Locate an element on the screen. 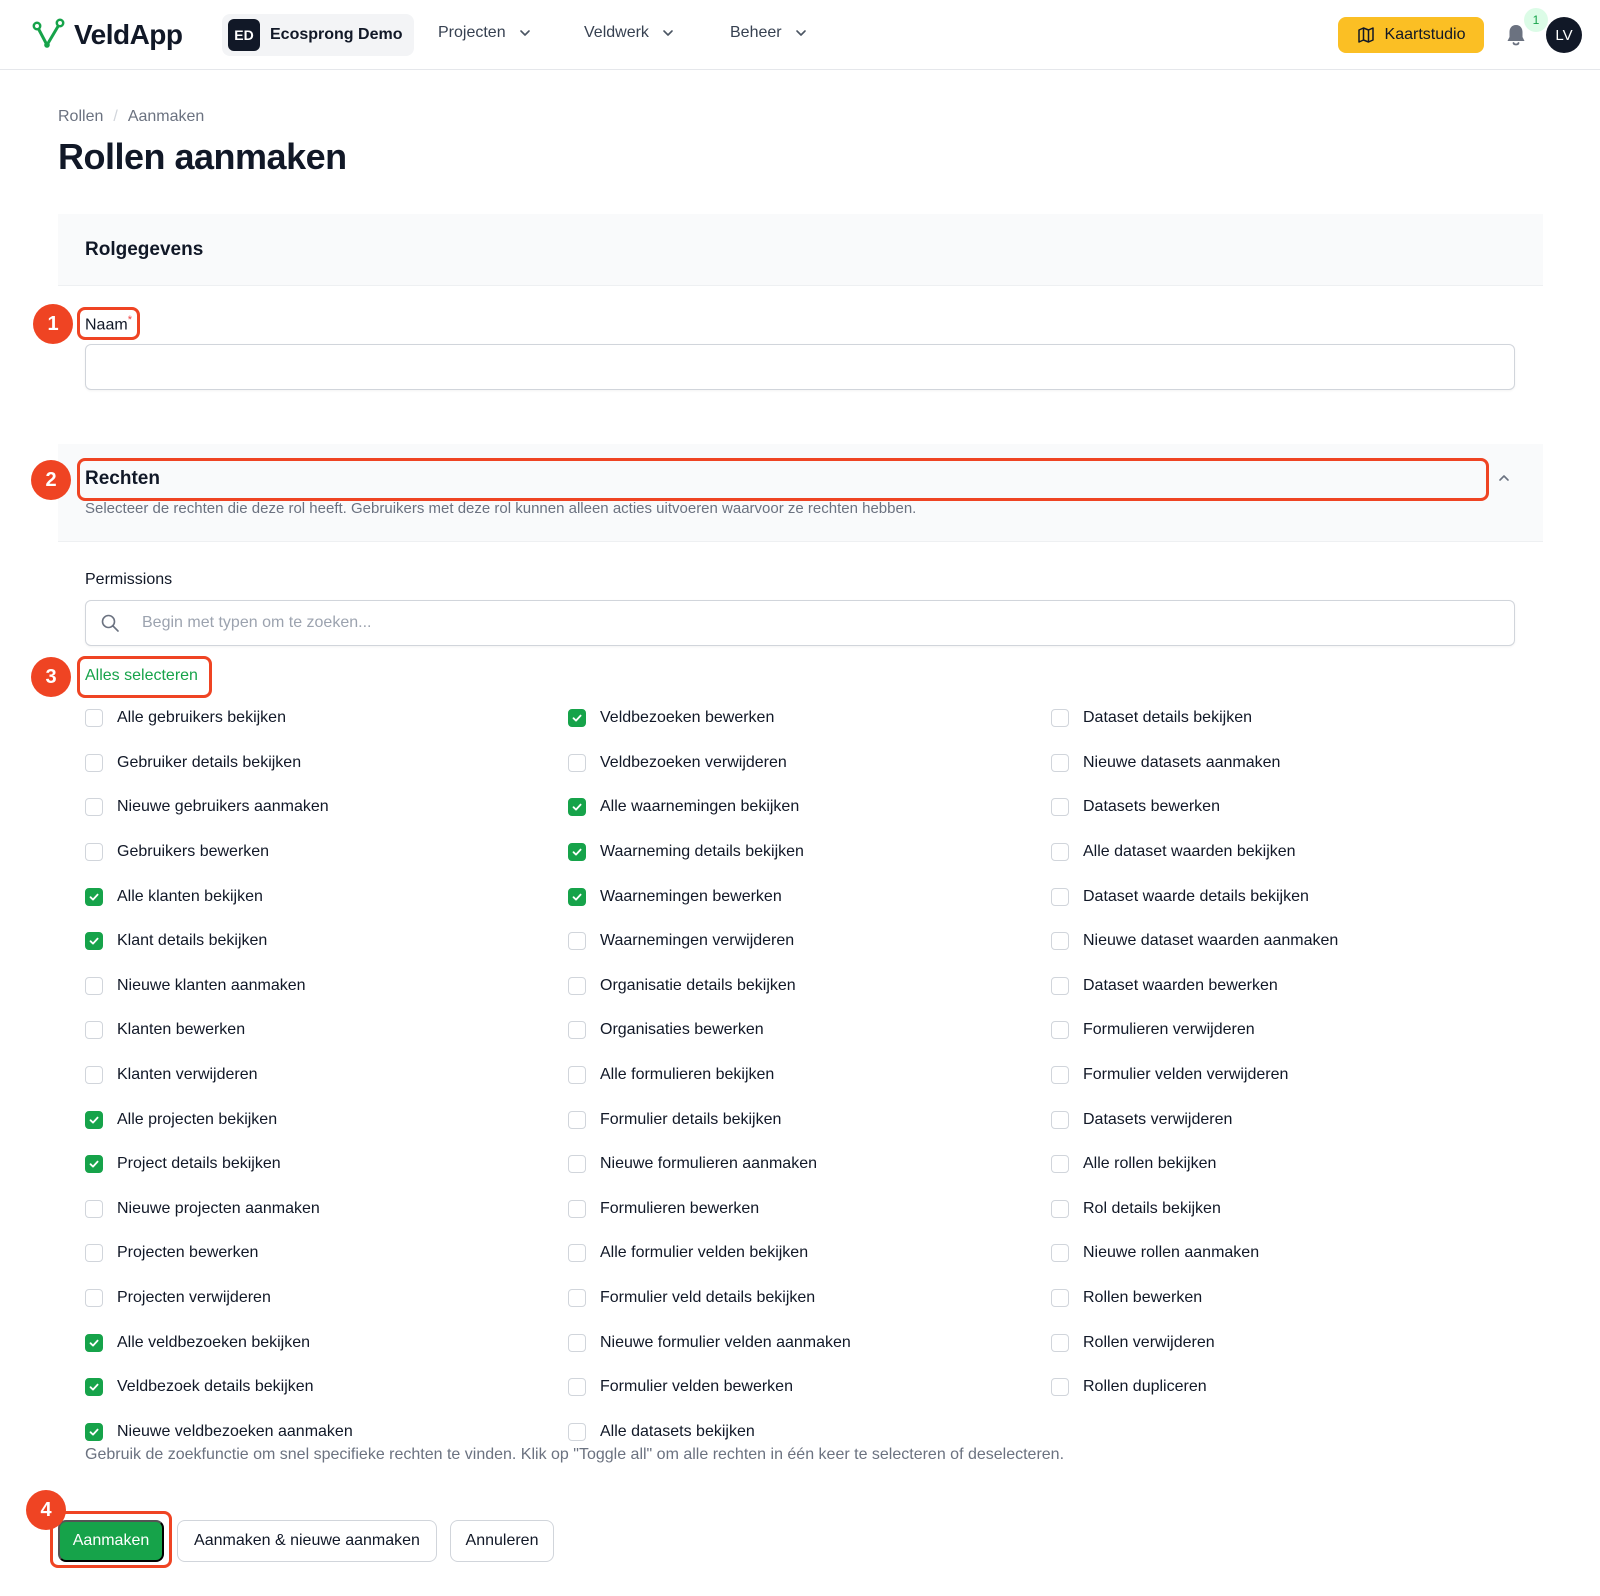  permission-item: Formulieren bewerken is located at coordinates (803, 1209).